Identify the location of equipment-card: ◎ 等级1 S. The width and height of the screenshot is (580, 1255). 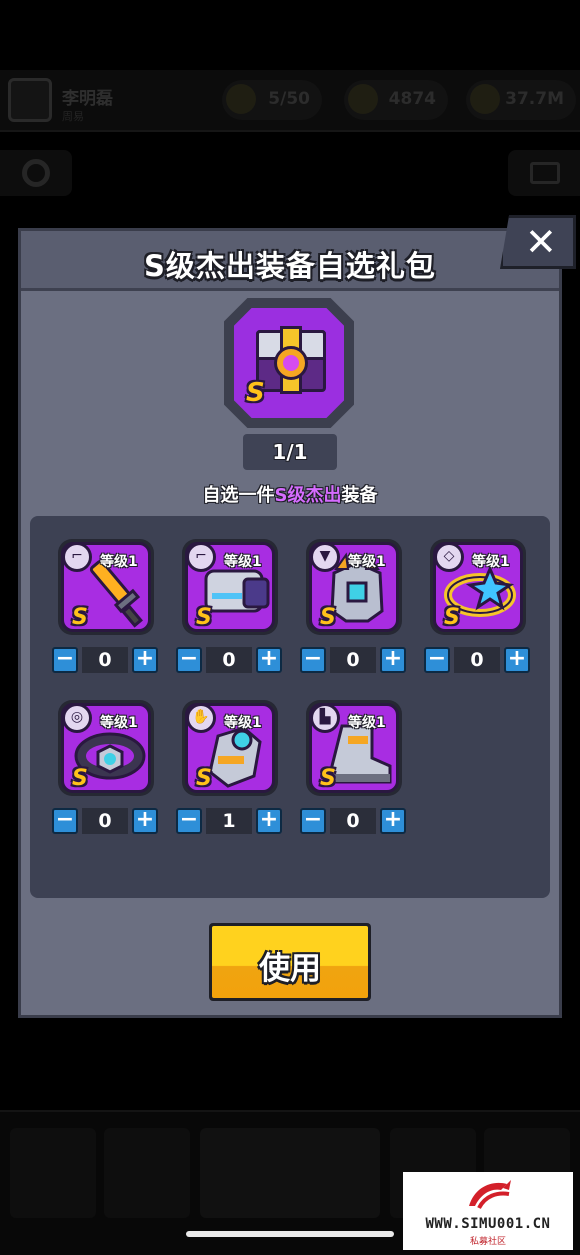
(106, 748).